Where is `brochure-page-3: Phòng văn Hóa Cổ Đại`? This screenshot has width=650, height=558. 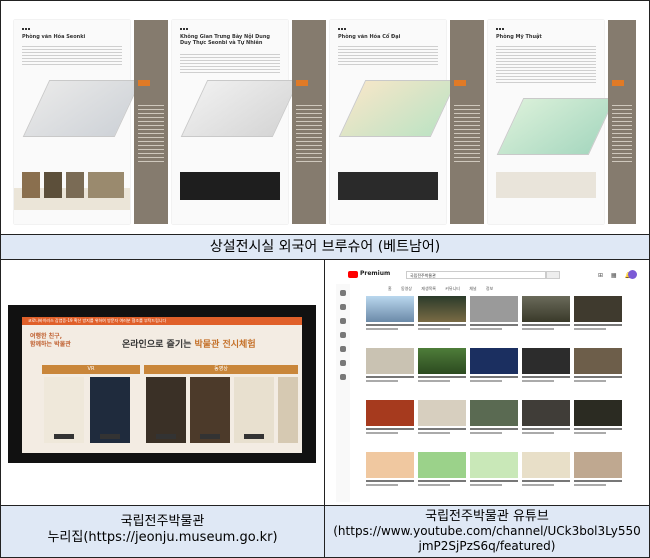 brochure-page-3: Phòng văn Hóa Cổ Đại is located at coordinates (394, 122).